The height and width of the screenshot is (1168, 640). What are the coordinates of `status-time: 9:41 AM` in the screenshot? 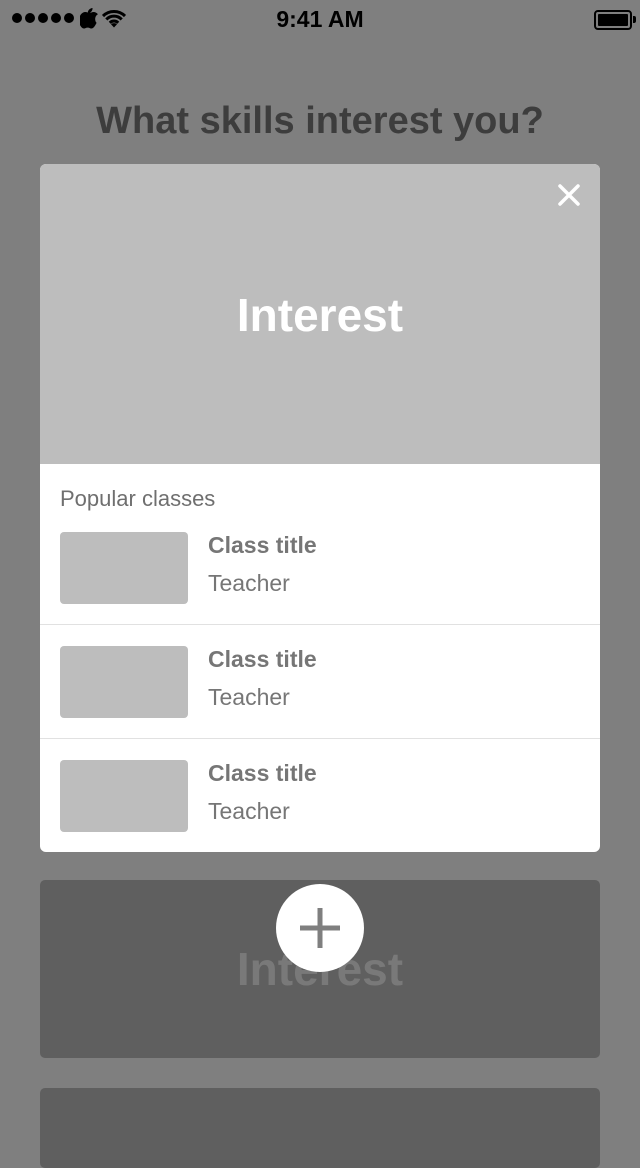 It's located at (320, 19).